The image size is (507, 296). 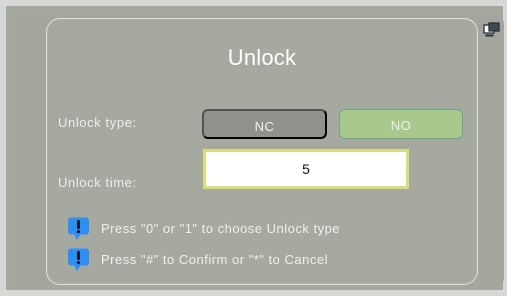 I want to click on dialog-title: Unlock, so click(x=262, y=57).